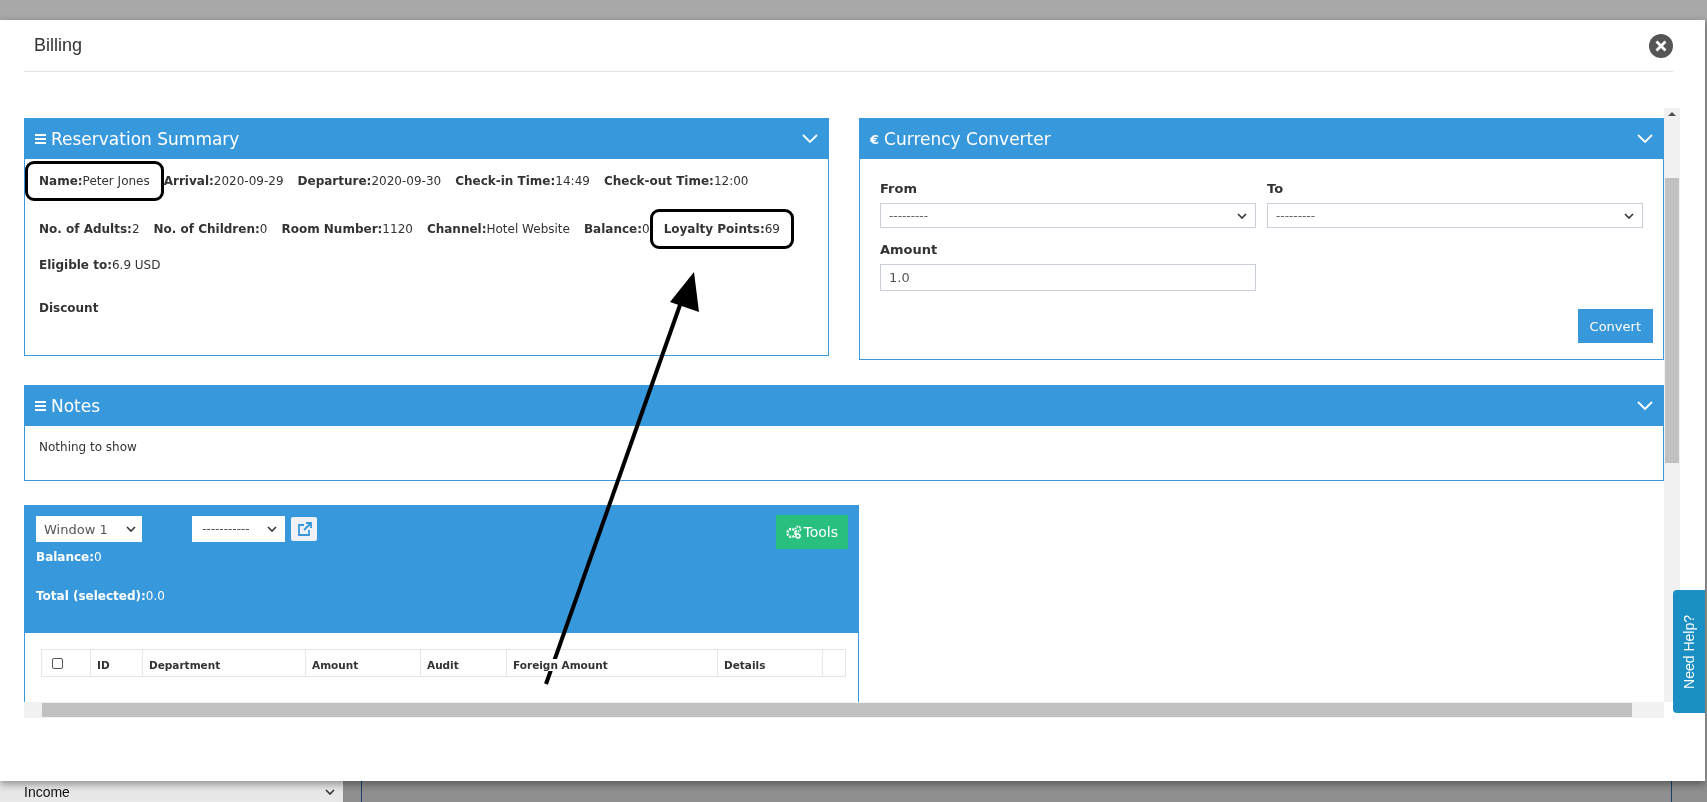  I want to click on reservation-field: No. of Children:0, so click(210, 229).